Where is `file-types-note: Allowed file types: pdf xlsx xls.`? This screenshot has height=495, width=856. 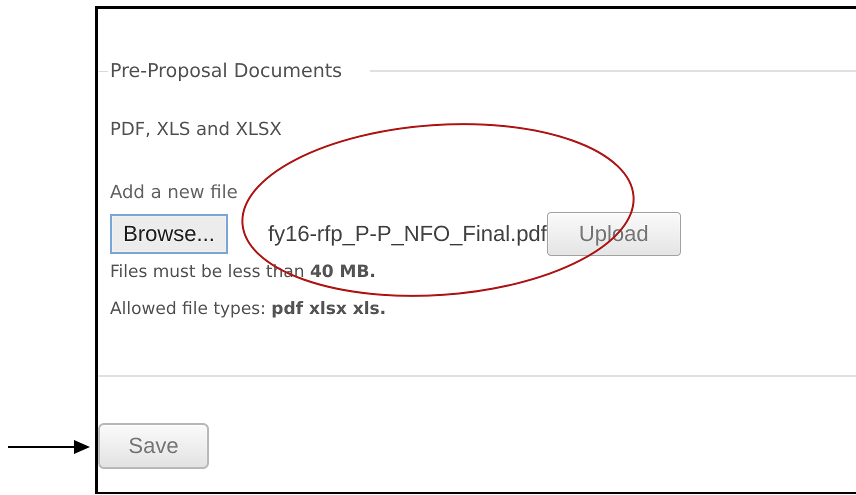
file-types-note: Allowed file types: pdf xlsx xls. is located at coordinates (248, 309).